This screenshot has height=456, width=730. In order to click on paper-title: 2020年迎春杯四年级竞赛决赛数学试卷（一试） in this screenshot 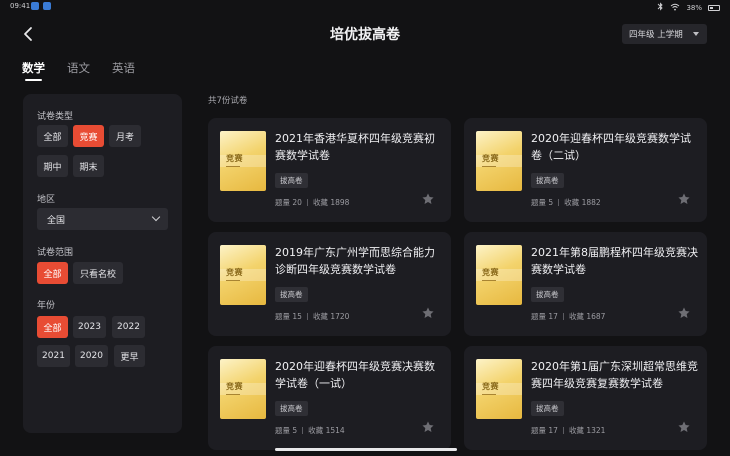, I will do `click(355, 375)`.